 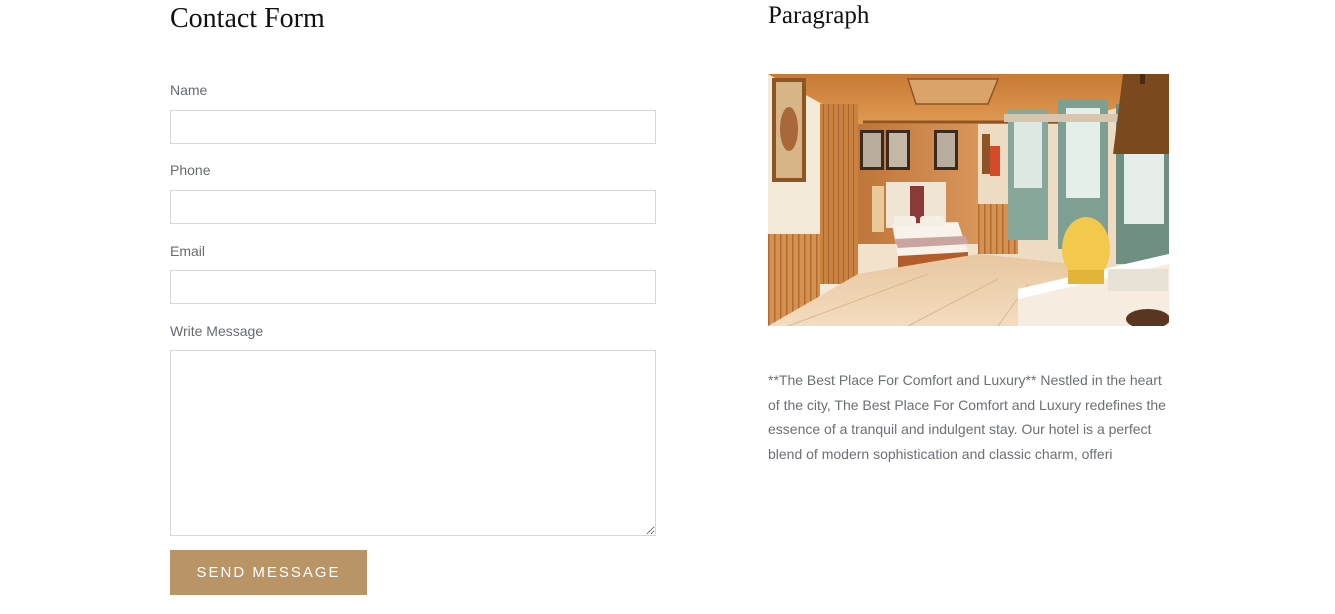 What do you see at coordinates (188, 251) in the screenshot?
I see `email-label: Email` at bounding box center [188, 251].